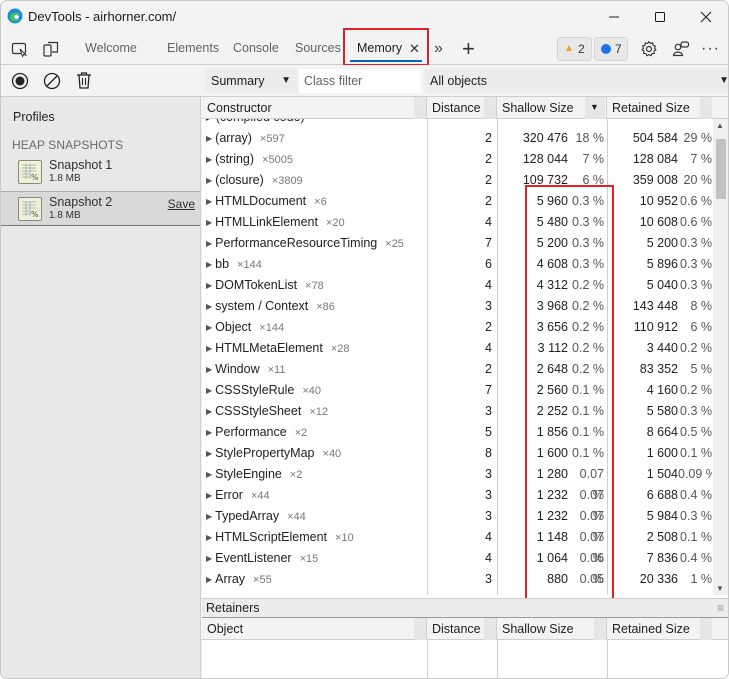  What do you see at coordinates (457, 369) in the screenshot?
I see `table-row: ▶ Window ×11 2 2 648 0.2 % 83 352 5 %` at bounding box center [457, 369].